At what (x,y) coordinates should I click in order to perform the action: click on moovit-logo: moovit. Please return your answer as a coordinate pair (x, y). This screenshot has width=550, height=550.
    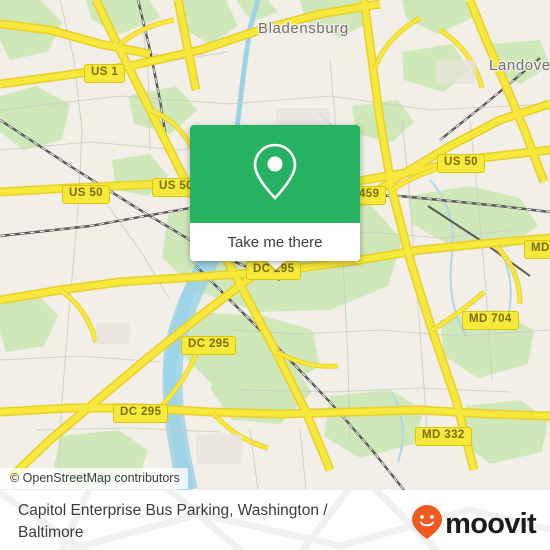
    Looking at the image, I should click on (474, 524).